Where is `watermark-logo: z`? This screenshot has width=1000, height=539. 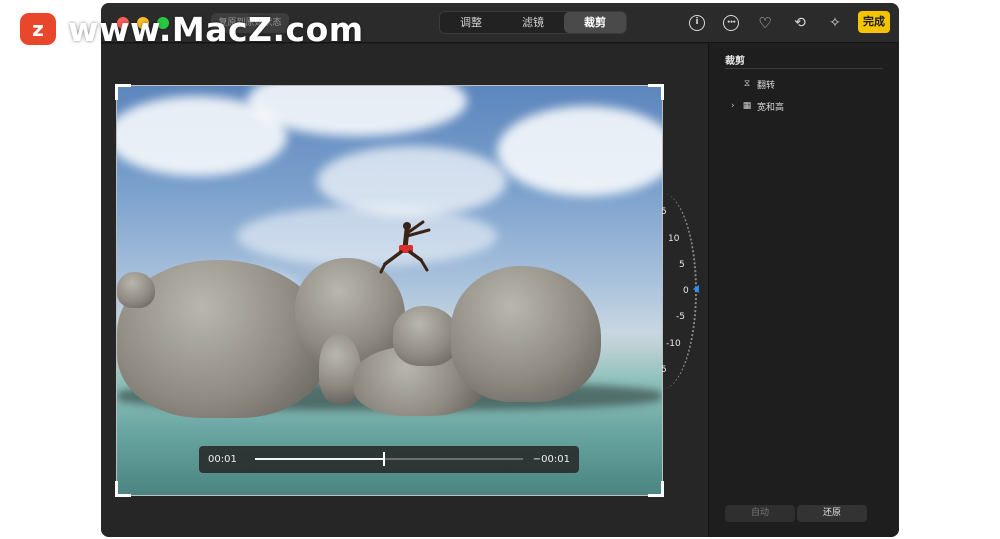
watermark-logo: z is located at coordinates (38, 29).